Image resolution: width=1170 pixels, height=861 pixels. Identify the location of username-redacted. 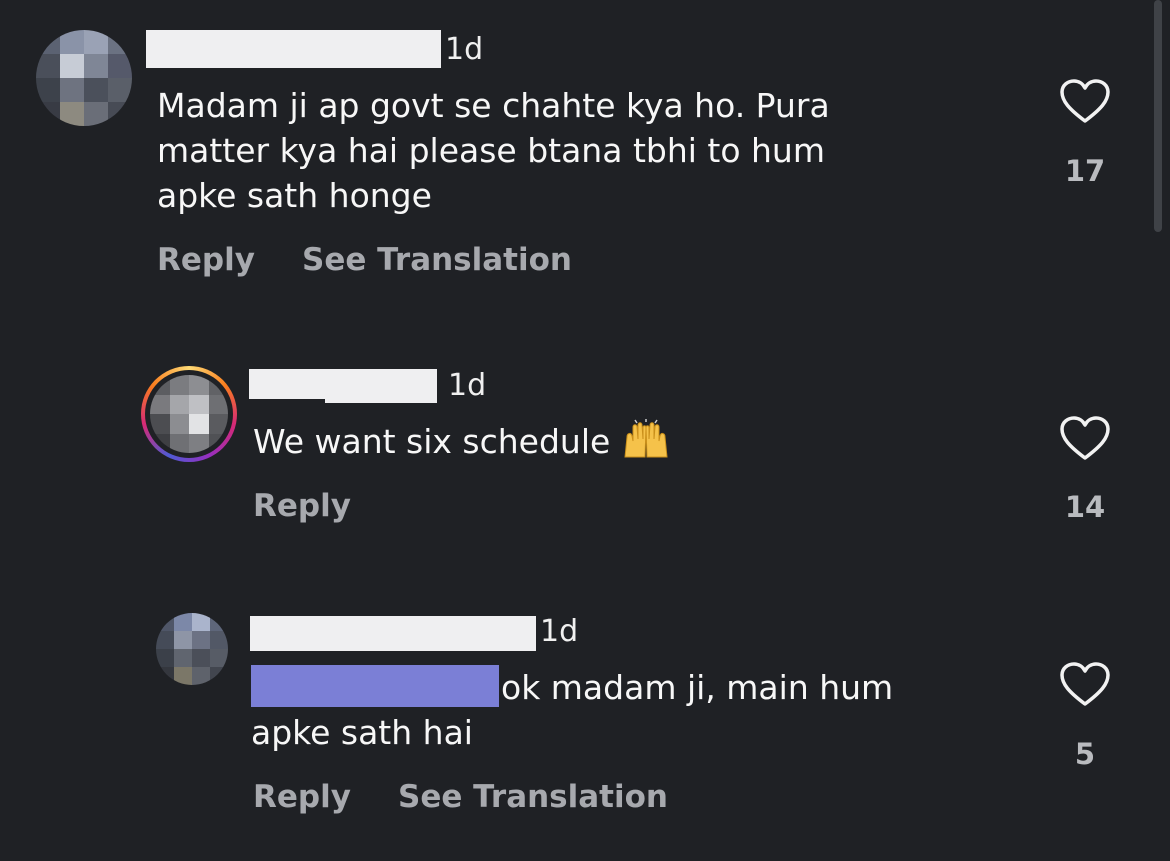
(393, 633).